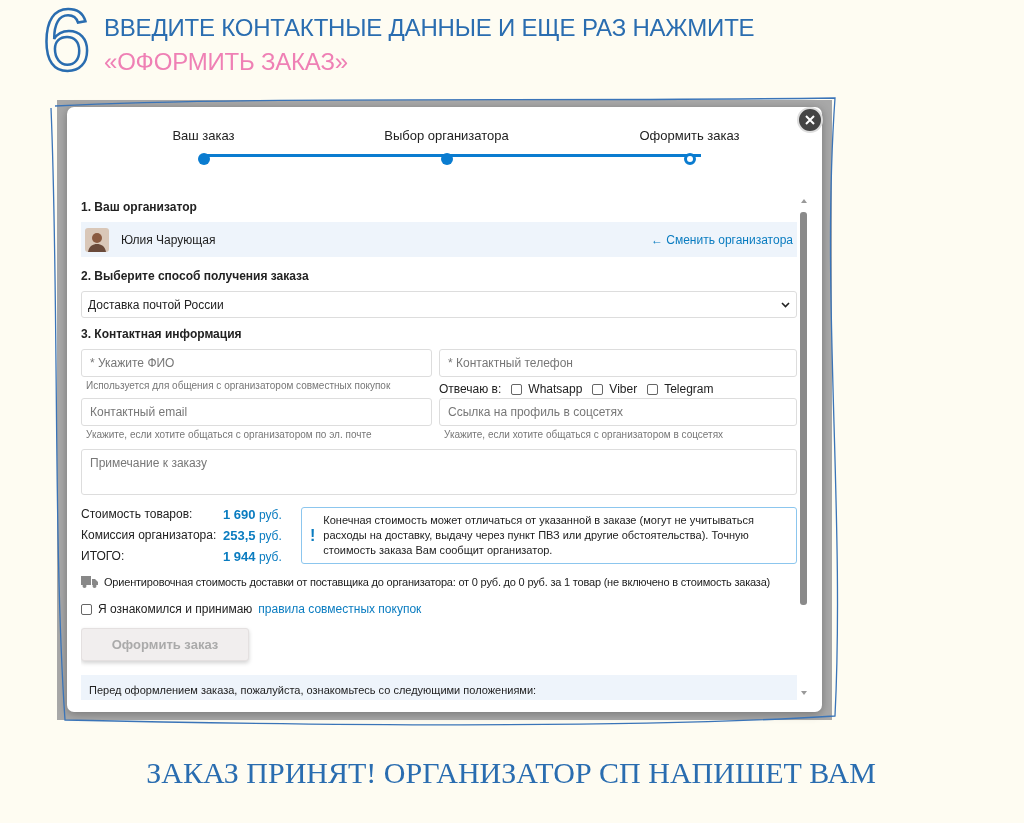 This screenshot has height=823, width=1024. Describe the element at coordinates (168, 239) in the screenshot. I see `organizer-name: Юлия Чарующая` at that location.